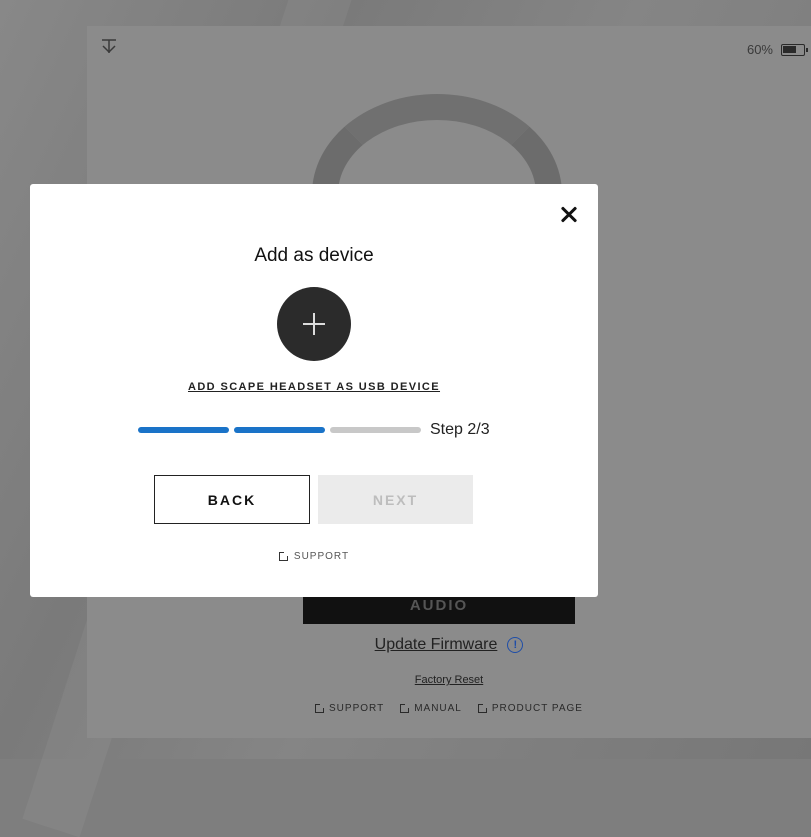 The image size is (811, 837). What do you see at coordinates (777, 49) in the screenshot?
I see `battery-status: 60%` at bounding box center [777, 49].